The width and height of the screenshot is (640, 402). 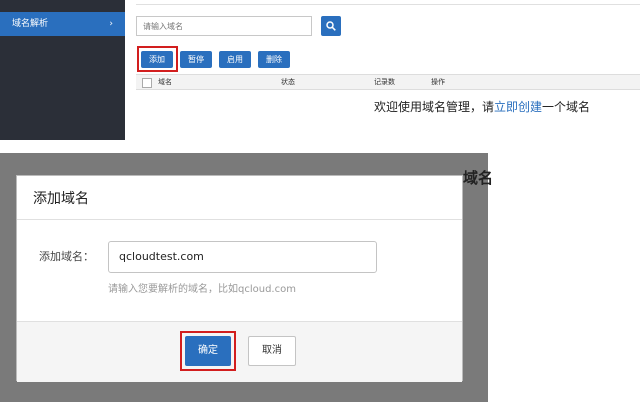 I want to click on welcome-message: 欢迎使用域名管理，请立即创建一个域名, so click(x=482, y=106).